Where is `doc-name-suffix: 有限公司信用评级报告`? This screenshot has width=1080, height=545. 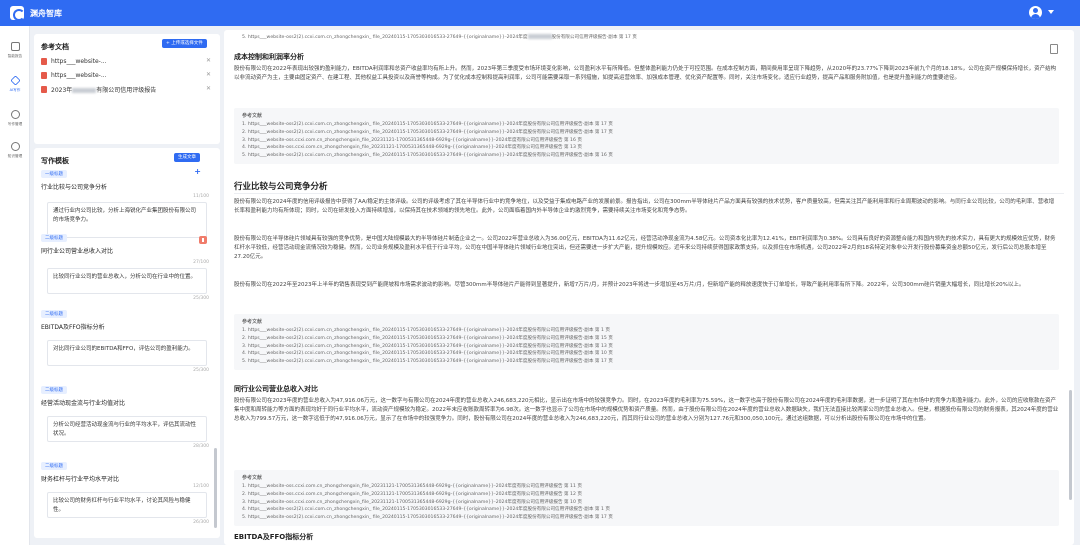 doc-name-suffix: 有限公司信用评级报告 is located at coordinates (126, 90).